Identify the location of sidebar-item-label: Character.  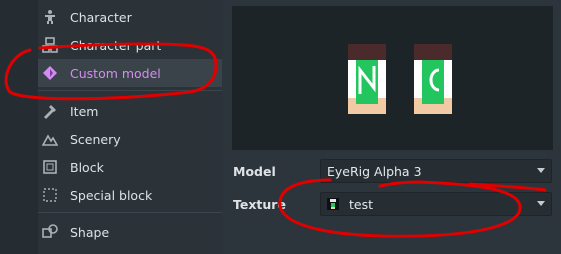
(101, 17).